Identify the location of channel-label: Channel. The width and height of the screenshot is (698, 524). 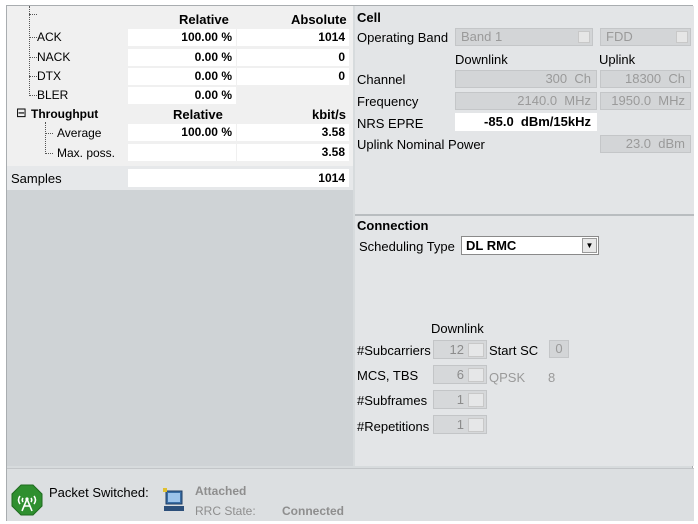
(381, 79).